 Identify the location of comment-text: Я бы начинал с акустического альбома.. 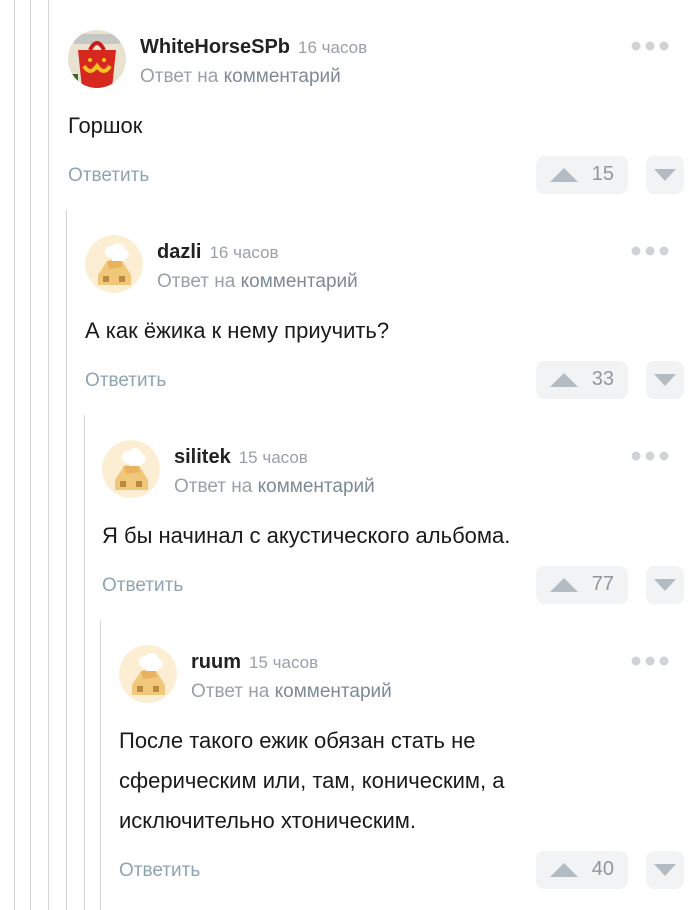
(306, 535).